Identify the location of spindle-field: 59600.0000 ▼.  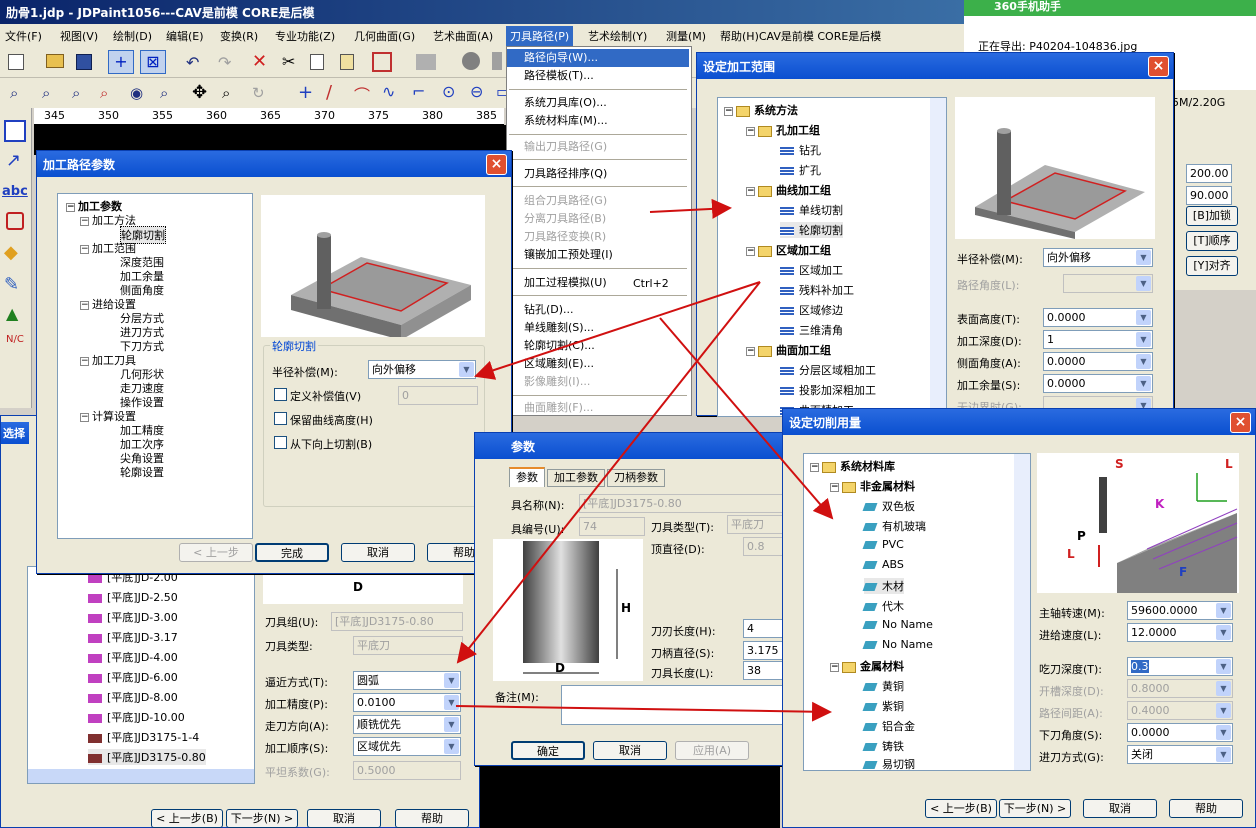
(1180, 610).